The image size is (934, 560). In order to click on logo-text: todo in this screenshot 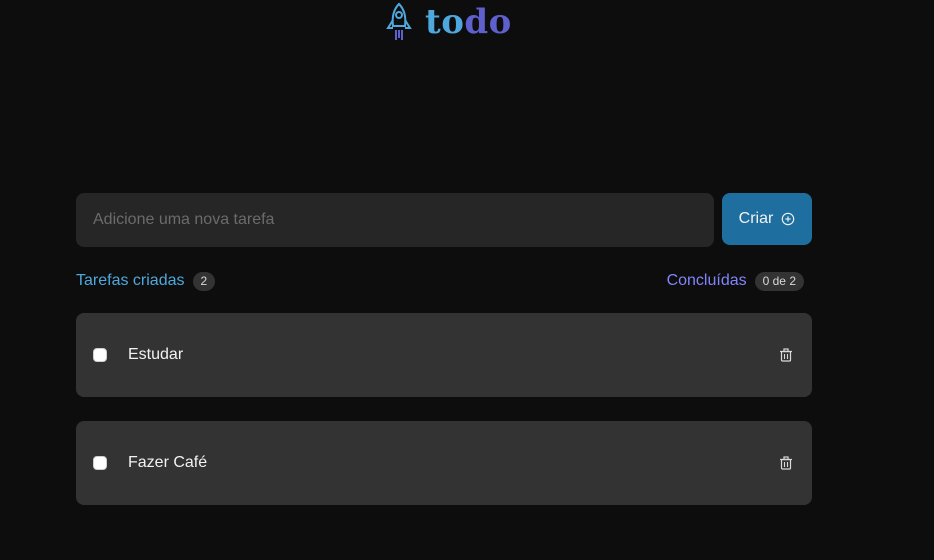, I will do `click(468, 22)`.